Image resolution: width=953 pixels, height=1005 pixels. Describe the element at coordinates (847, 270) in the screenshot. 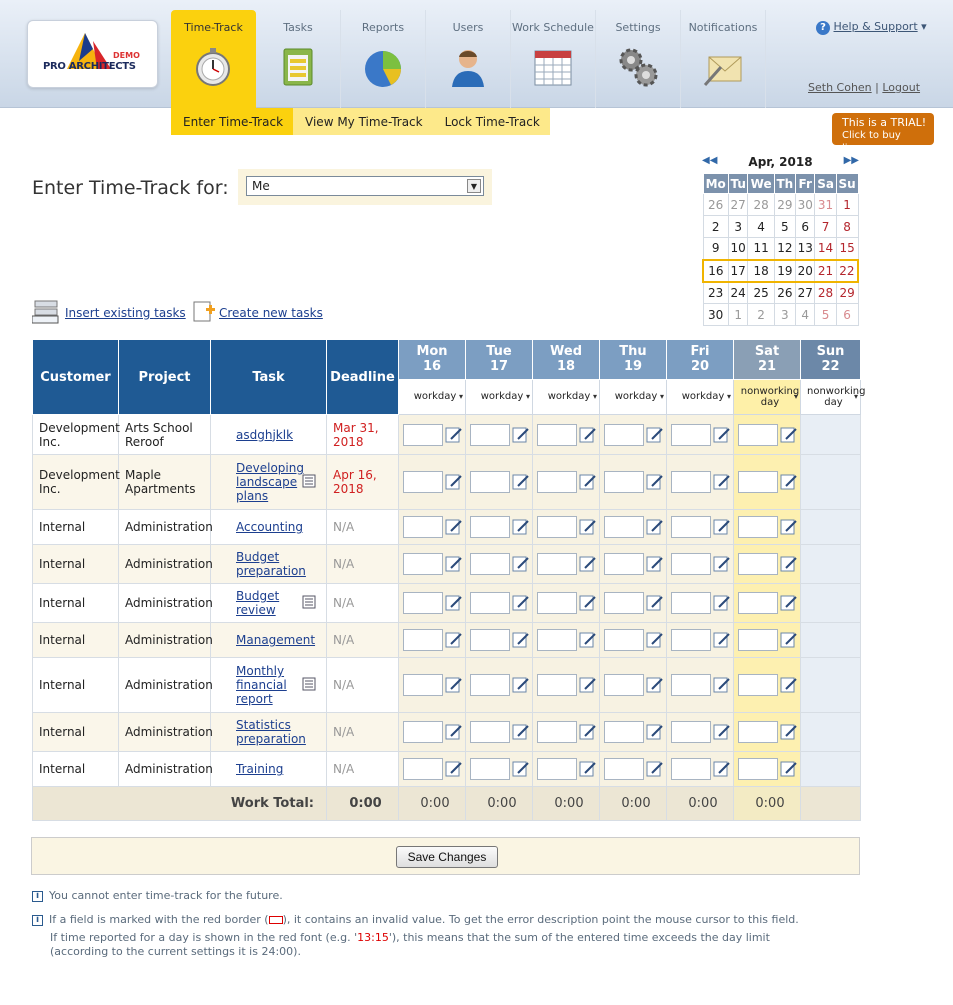

I see `calendar-day: 22` at that location.